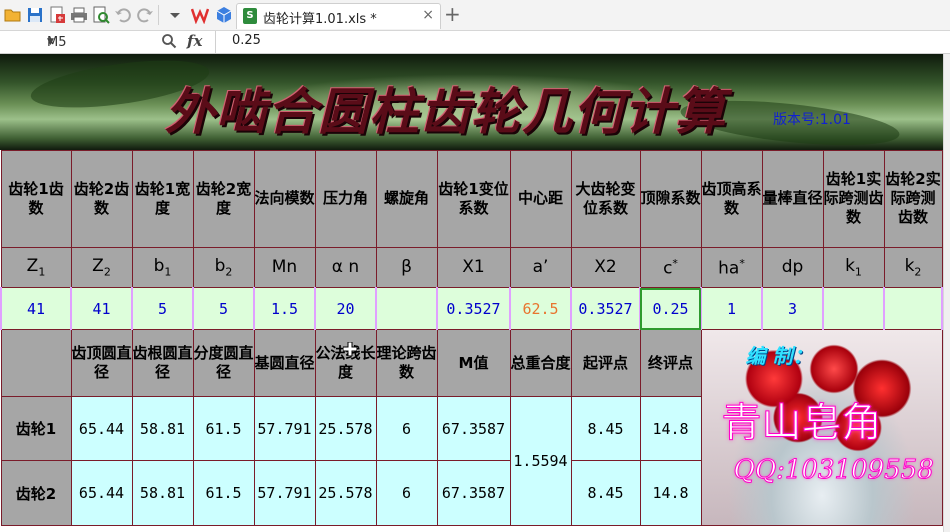 The image size is (950, 532). Describe the element at coordinates (406, 428) in the screenshot. I see `gear1-span-teeth: 6` at that location.